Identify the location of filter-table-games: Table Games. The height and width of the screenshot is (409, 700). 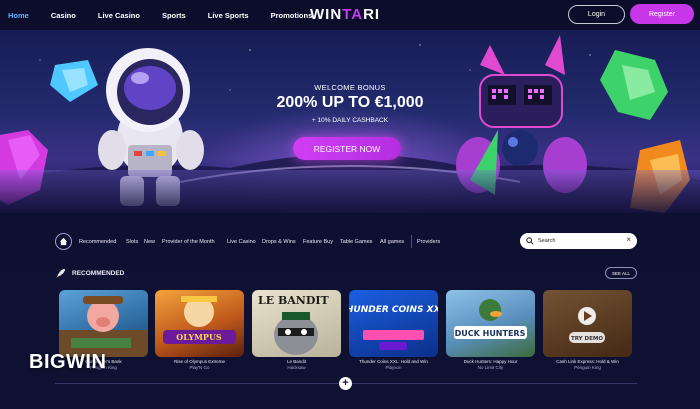
(356, 242).